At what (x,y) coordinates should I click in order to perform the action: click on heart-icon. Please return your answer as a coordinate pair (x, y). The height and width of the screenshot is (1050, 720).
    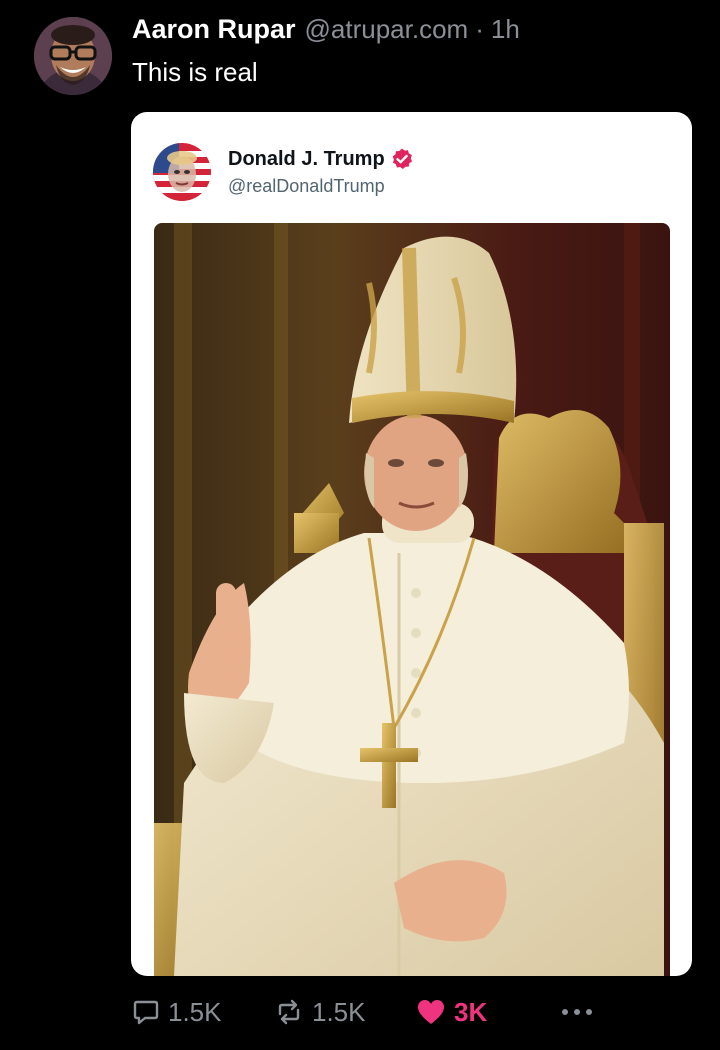
    Looking at the image, I should click on (431, 1012).